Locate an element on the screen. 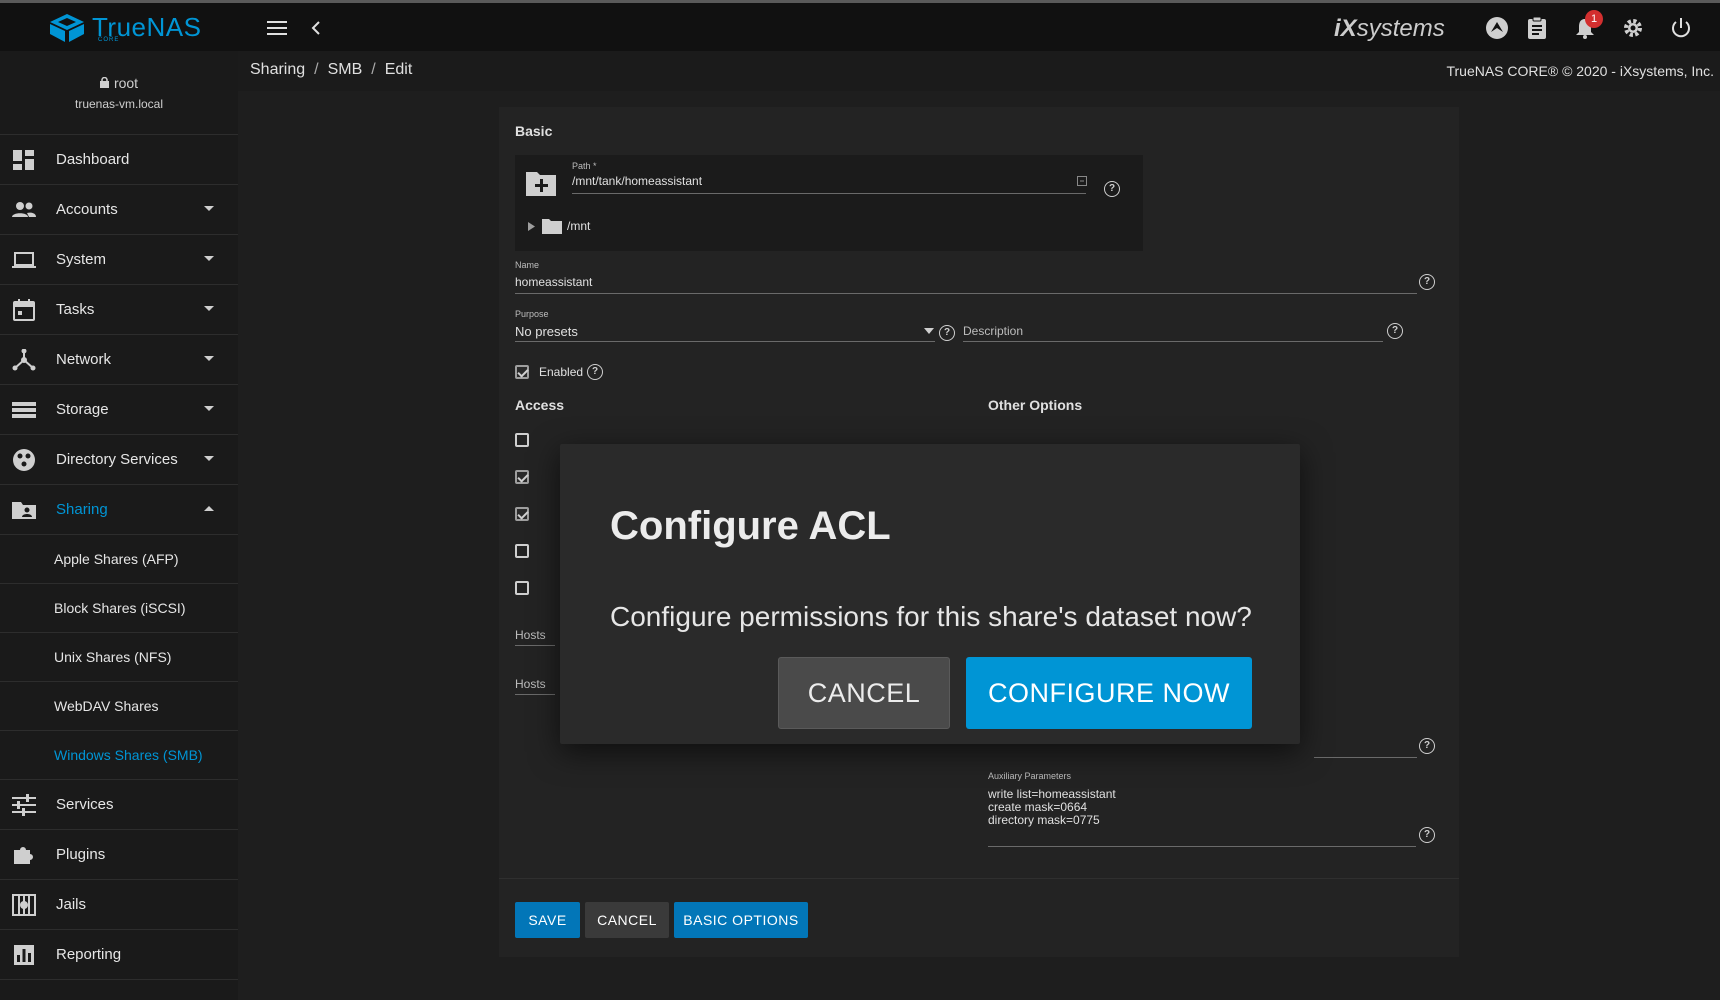 The image size is (1720, 1000). path-explorer: Path * /mnt/tank/homeassistant ? /mnt is located at coordinates (829, 203).